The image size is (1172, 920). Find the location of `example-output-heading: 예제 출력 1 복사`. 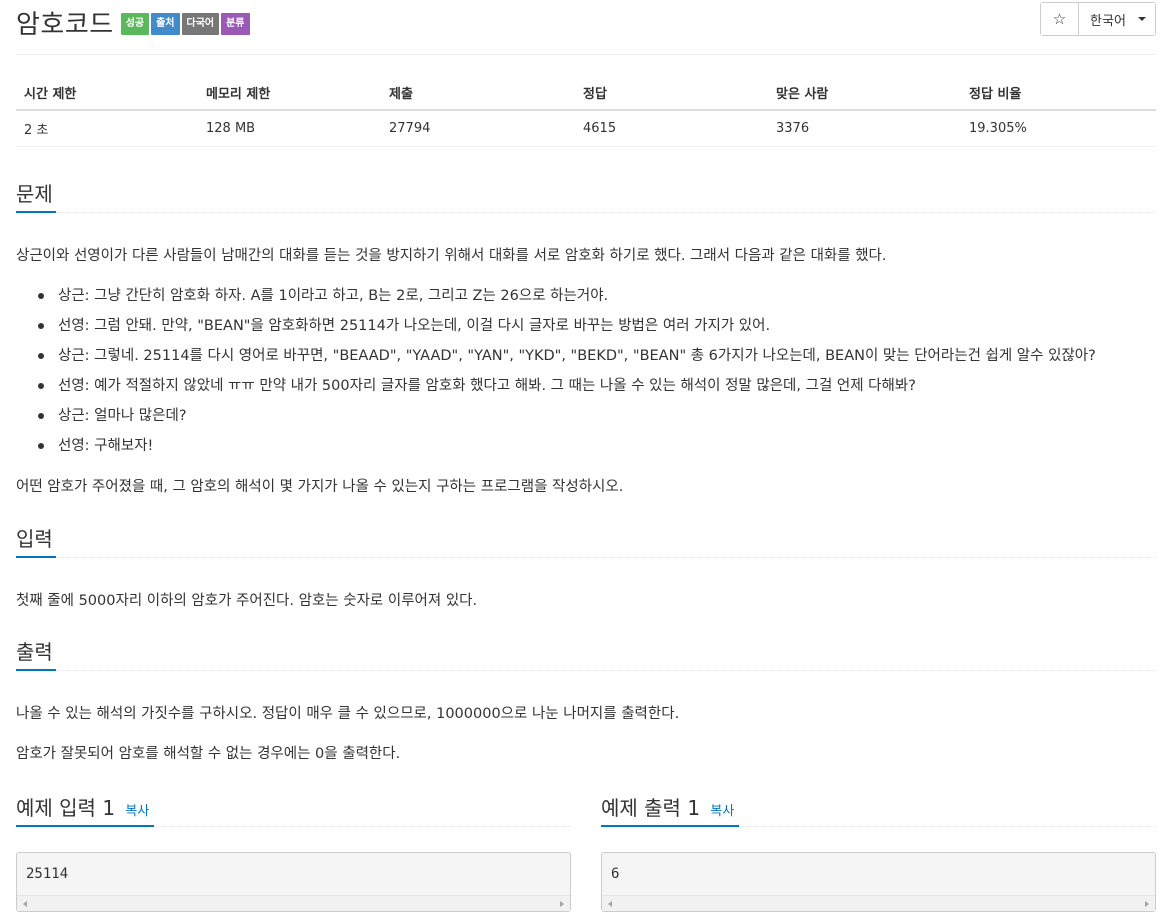

example-output-heading: 예제 출력 1 복사 is located at coordinates (667, 806).